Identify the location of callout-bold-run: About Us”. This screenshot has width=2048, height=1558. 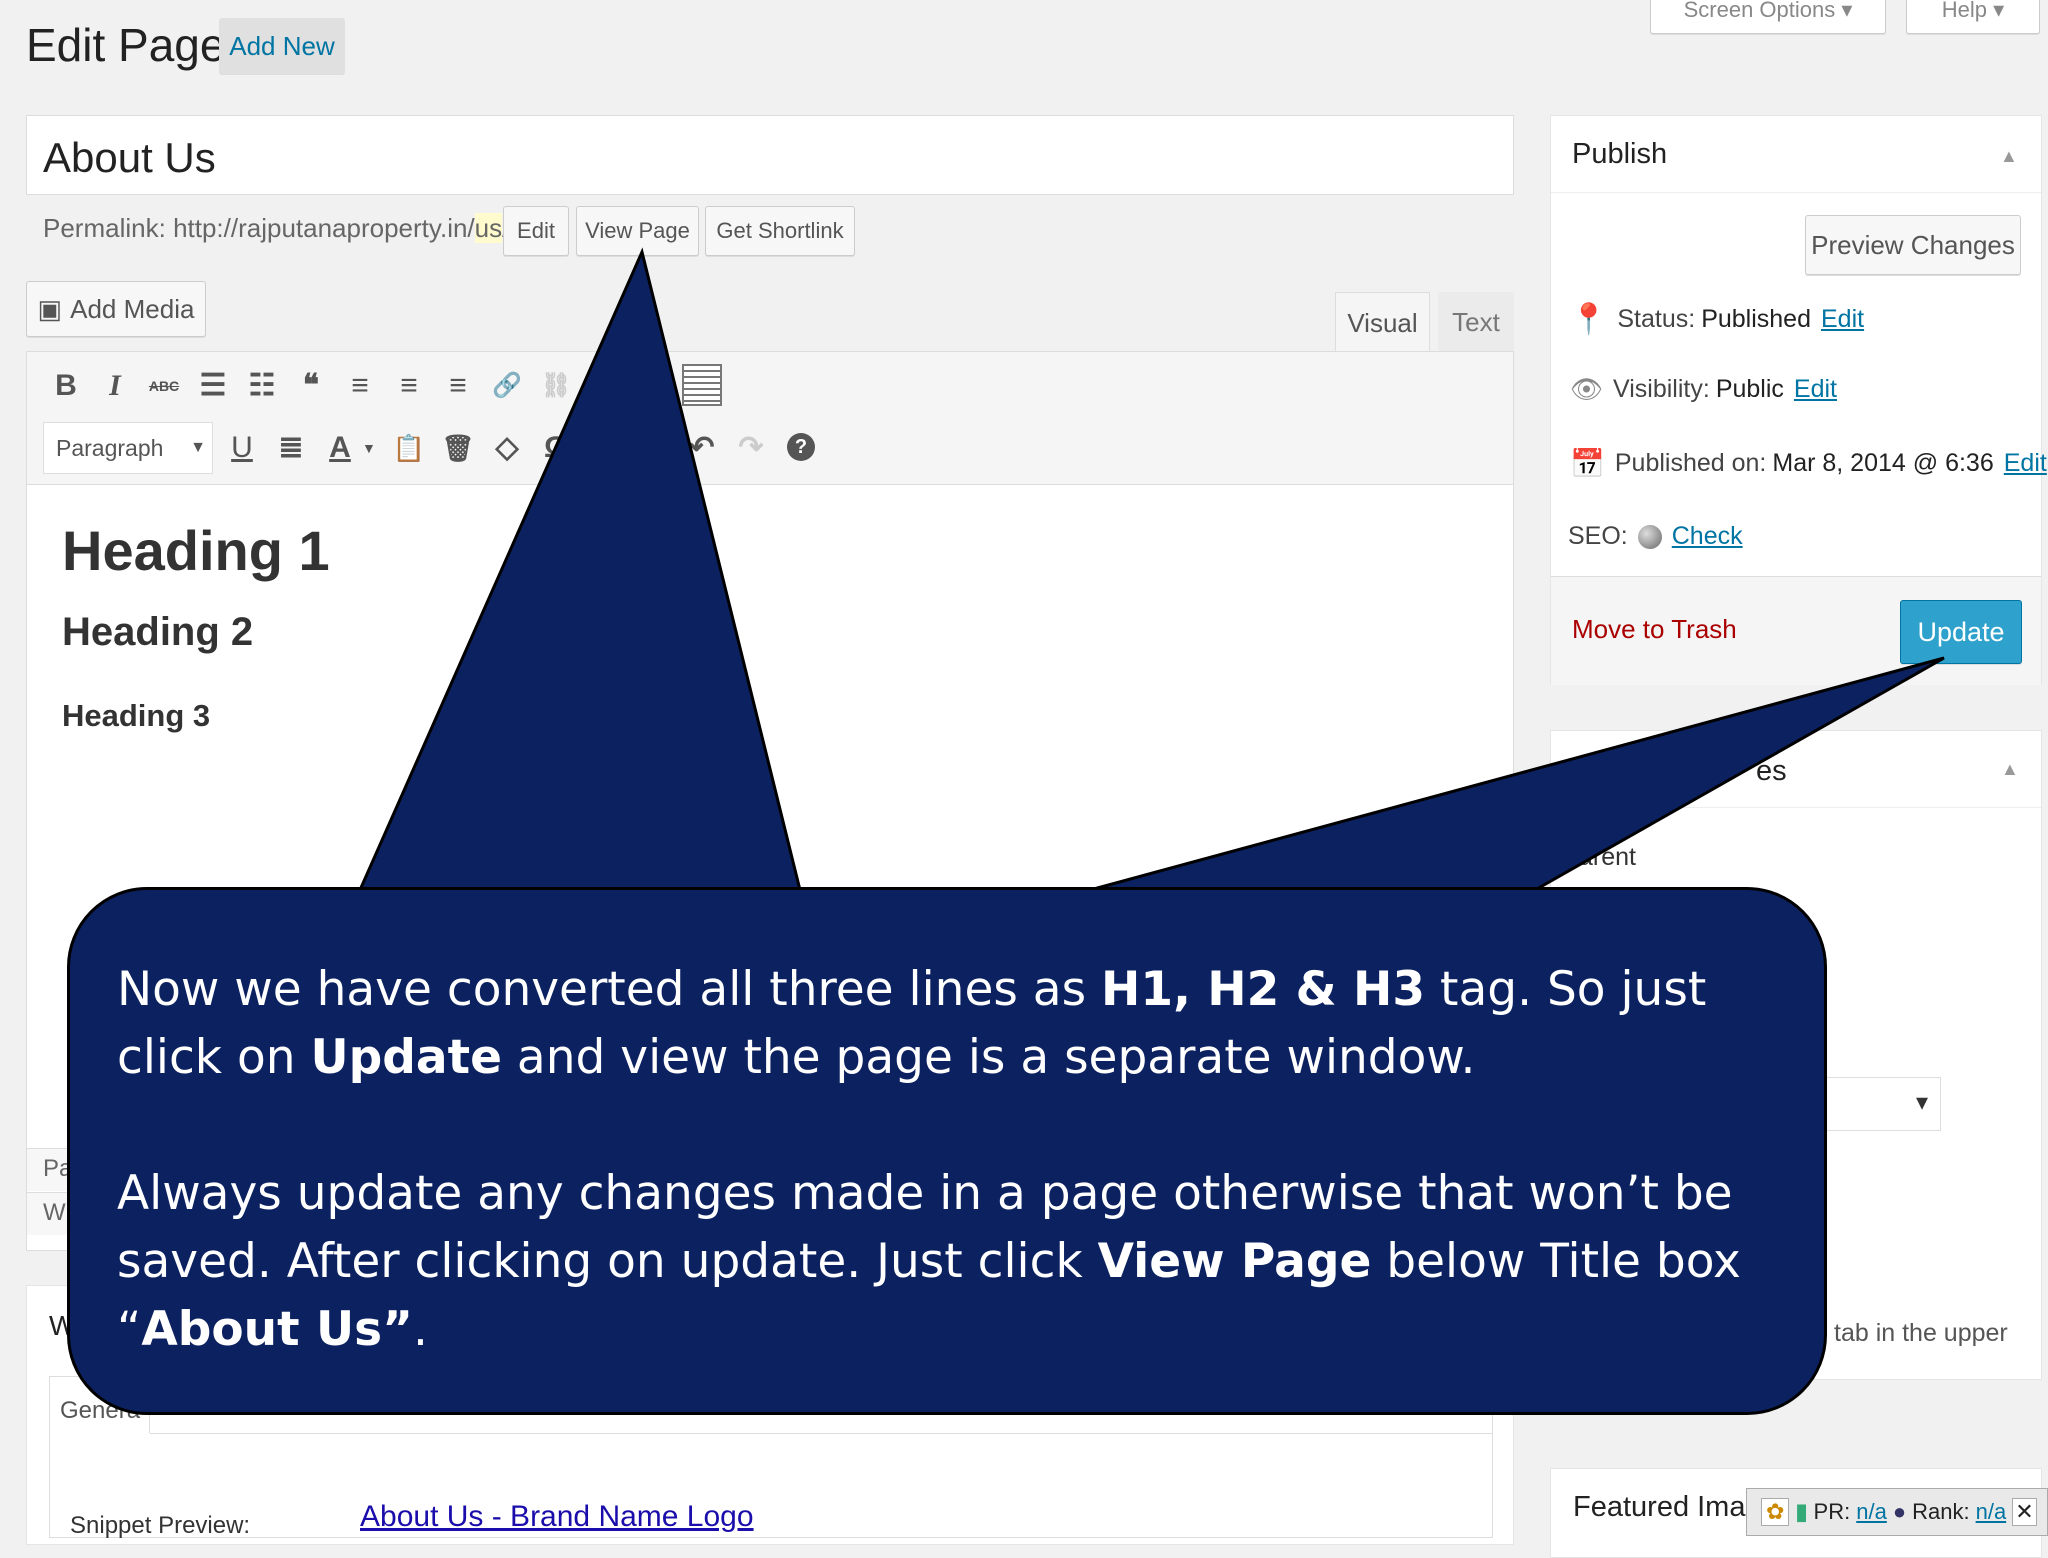
(277, 1329).